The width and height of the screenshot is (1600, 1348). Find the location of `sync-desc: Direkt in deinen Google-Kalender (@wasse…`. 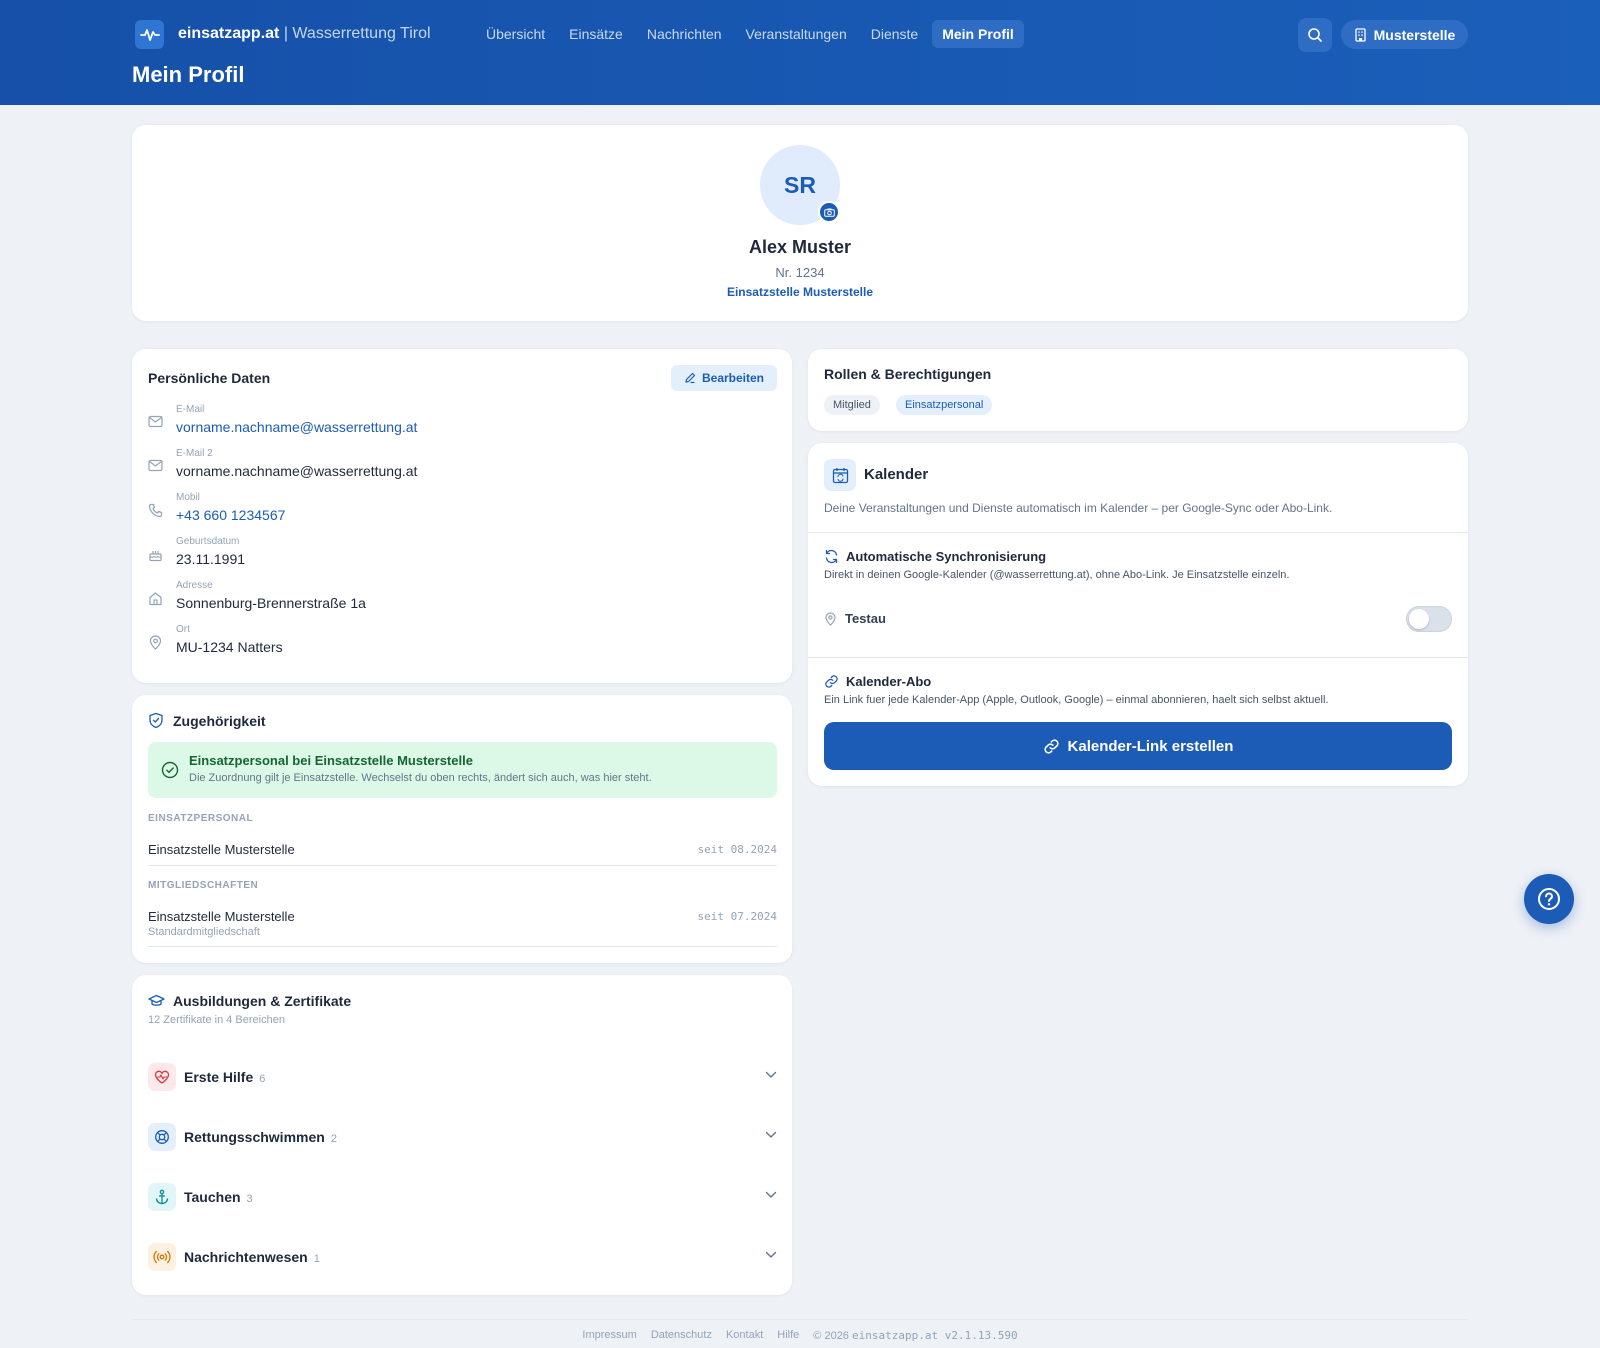

sync-desc: Direkt in deinen Google-Kalender (@wasse… is located at coordinates (1057, 575).